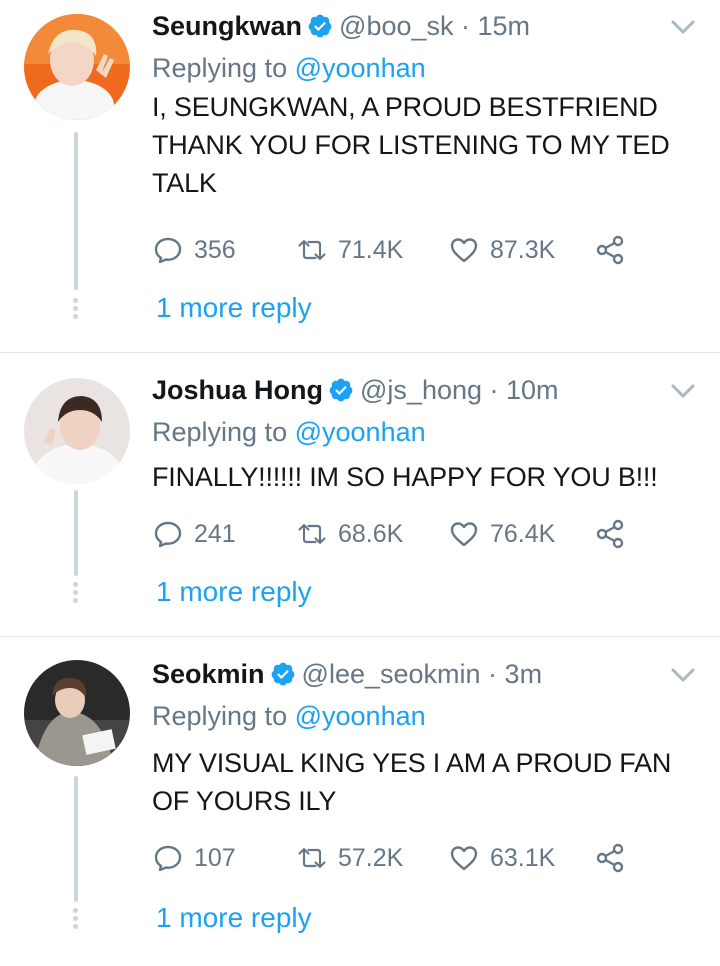 The image size is (720, 966). I want to click on retweet-button: 68.6K, so click(349, 534).